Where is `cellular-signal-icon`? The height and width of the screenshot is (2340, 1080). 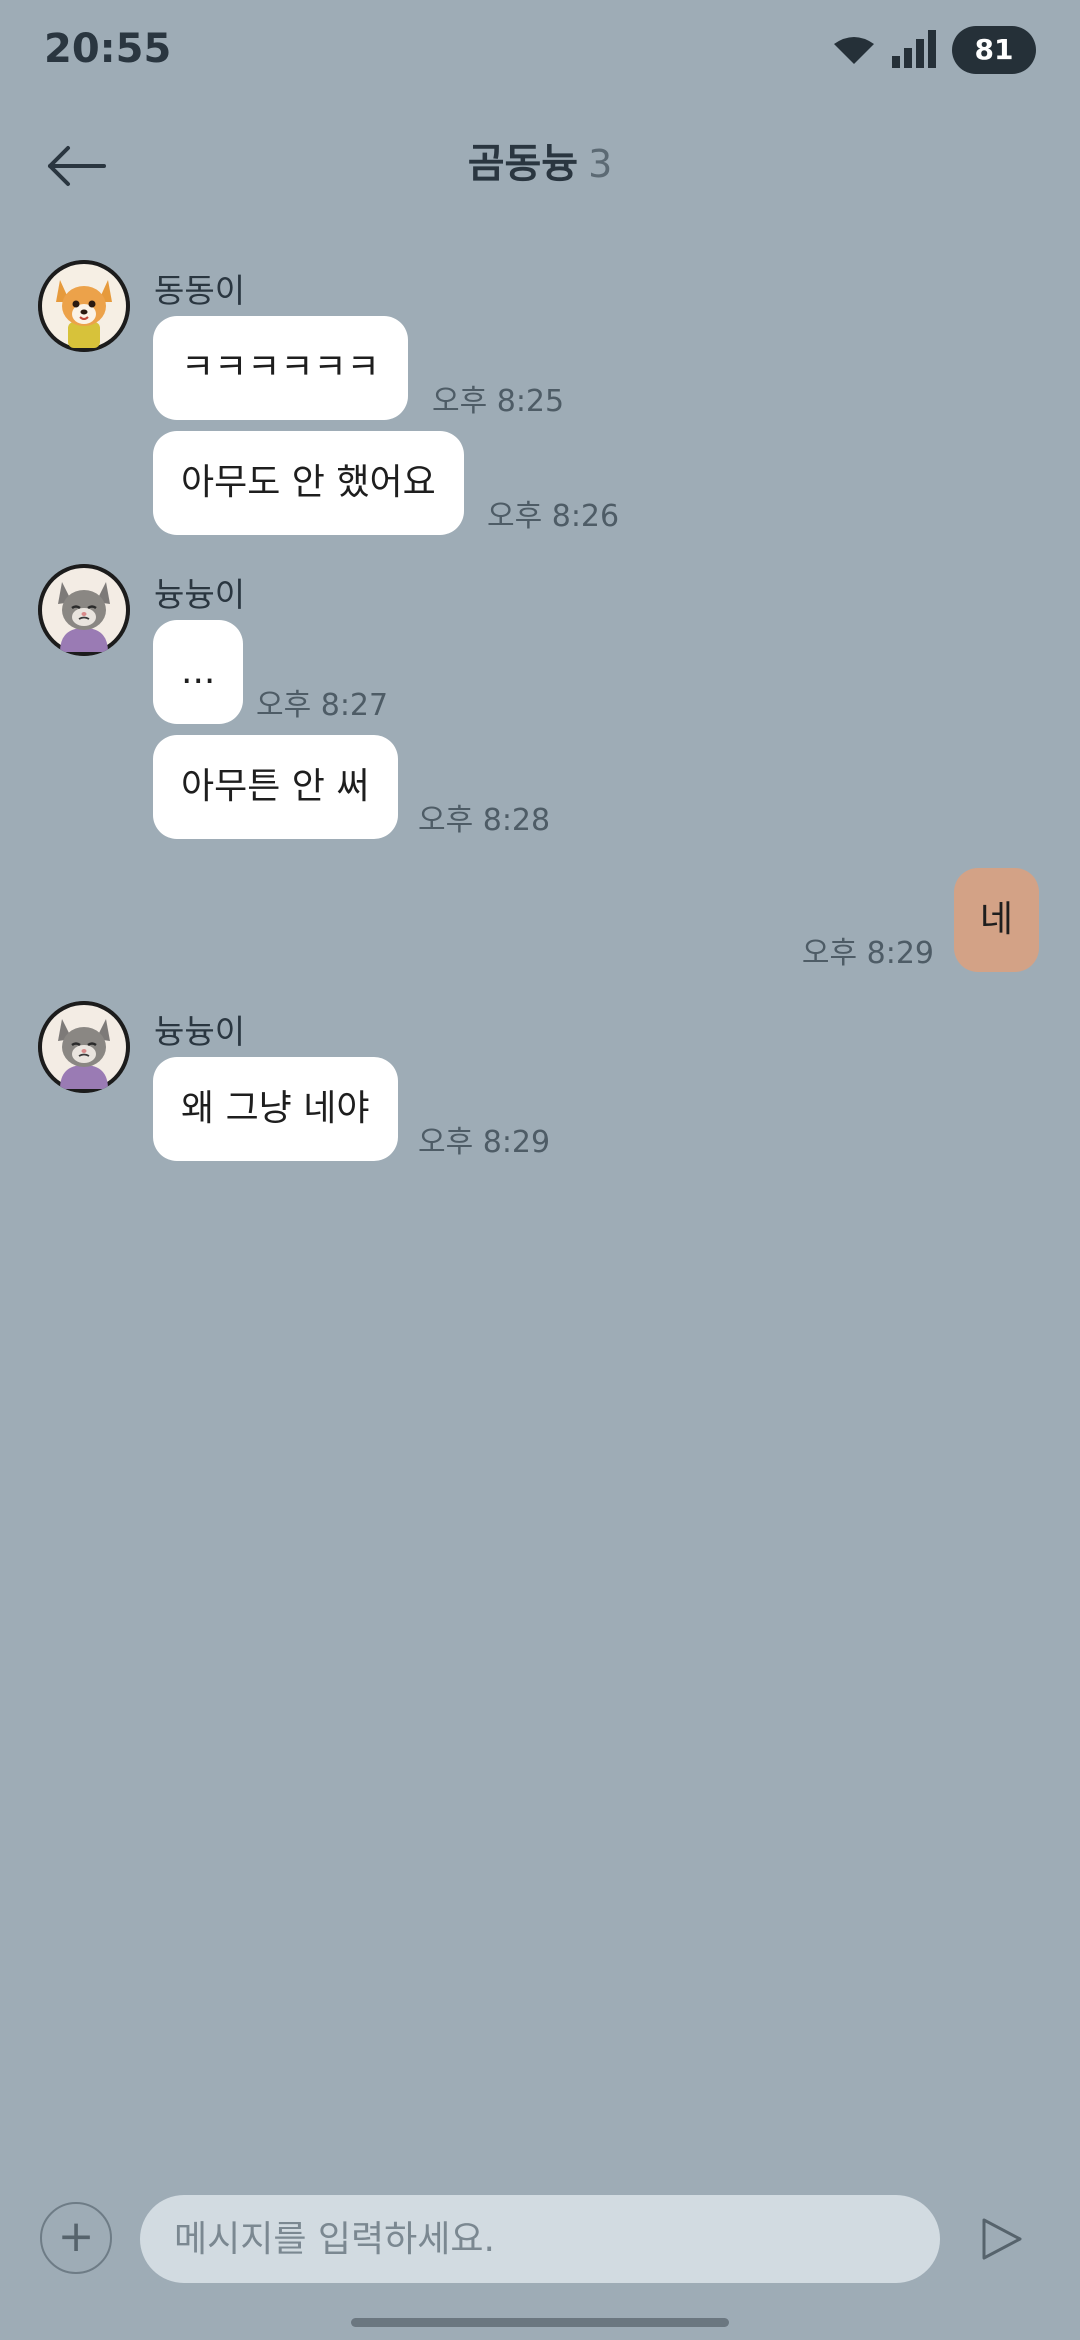
cellular-signal-icon is located at coordinates (915, 51).